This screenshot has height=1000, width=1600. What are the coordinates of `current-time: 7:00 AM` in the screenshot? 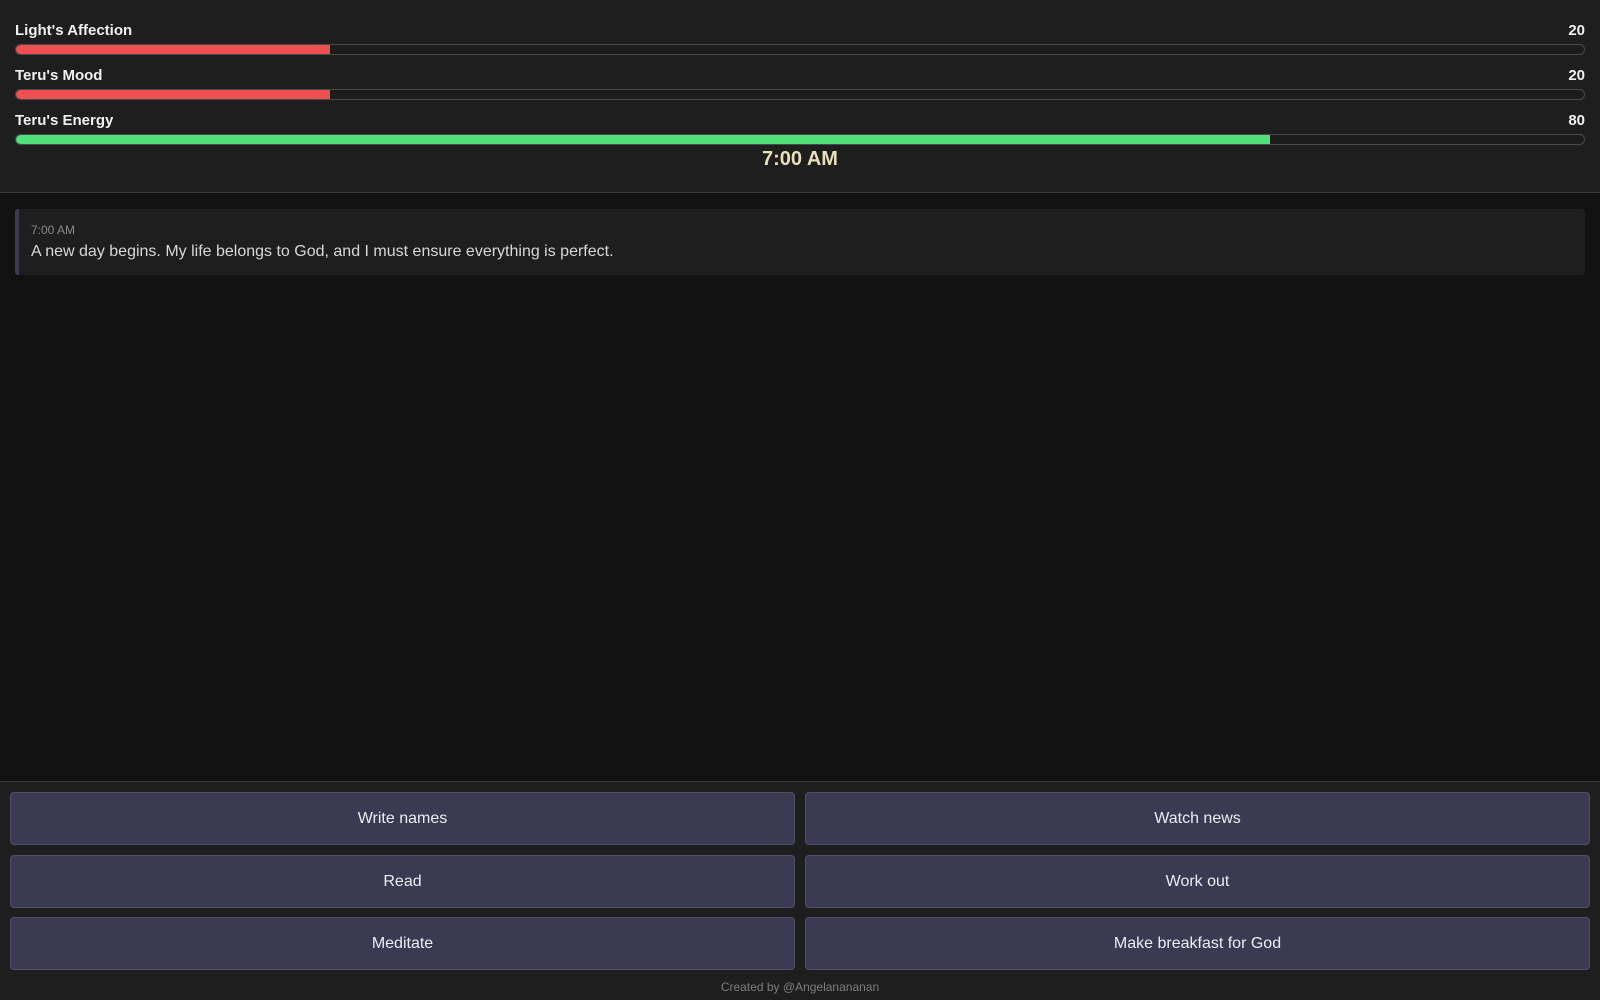 It's located at (800, 159).